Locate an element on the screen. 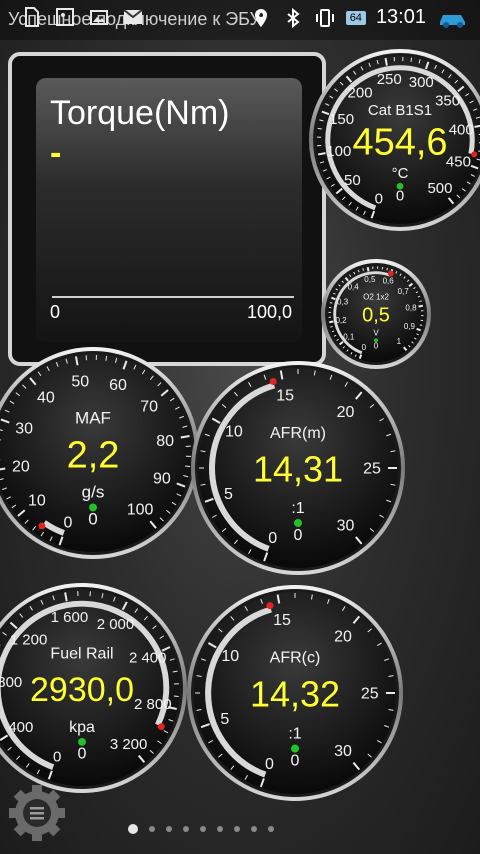  gauge-svg: 00,10,20,30,40,5 0,60,70,80,91O2 1x20,5V0 is located at coordinates (376, 314).